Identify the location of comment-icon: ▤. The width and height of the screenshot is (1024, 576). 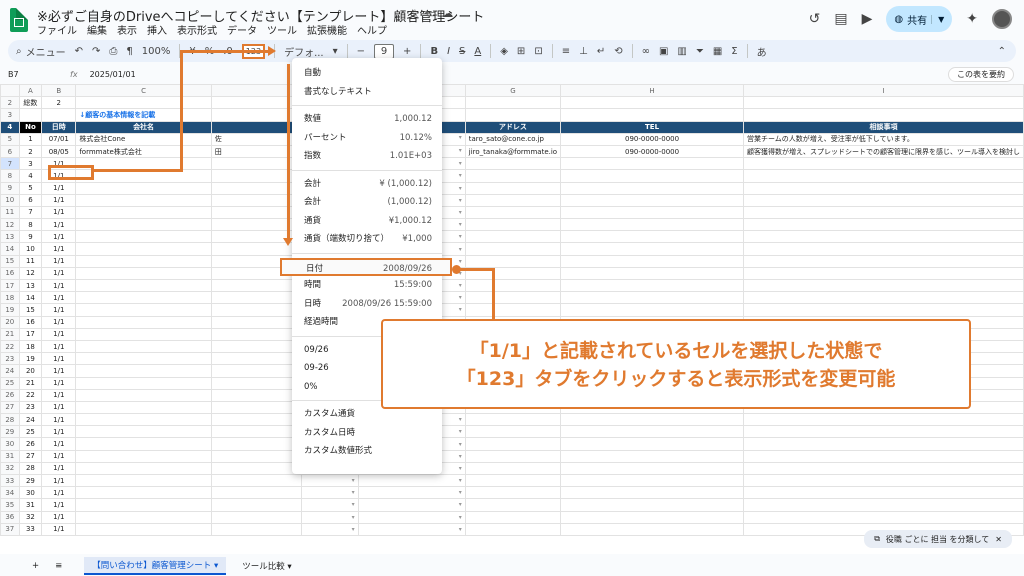
(840, 19).